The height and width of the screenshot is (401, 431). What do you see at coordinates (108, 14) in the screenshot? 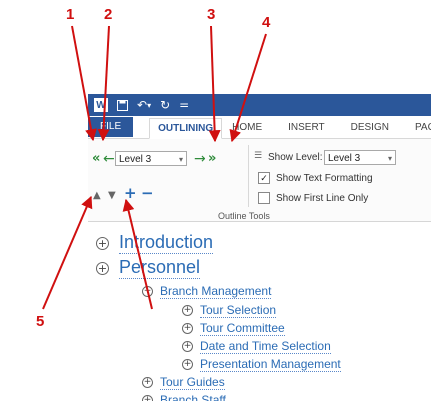
I see `callout-number-2: 2` at bounding box center [108, 14].